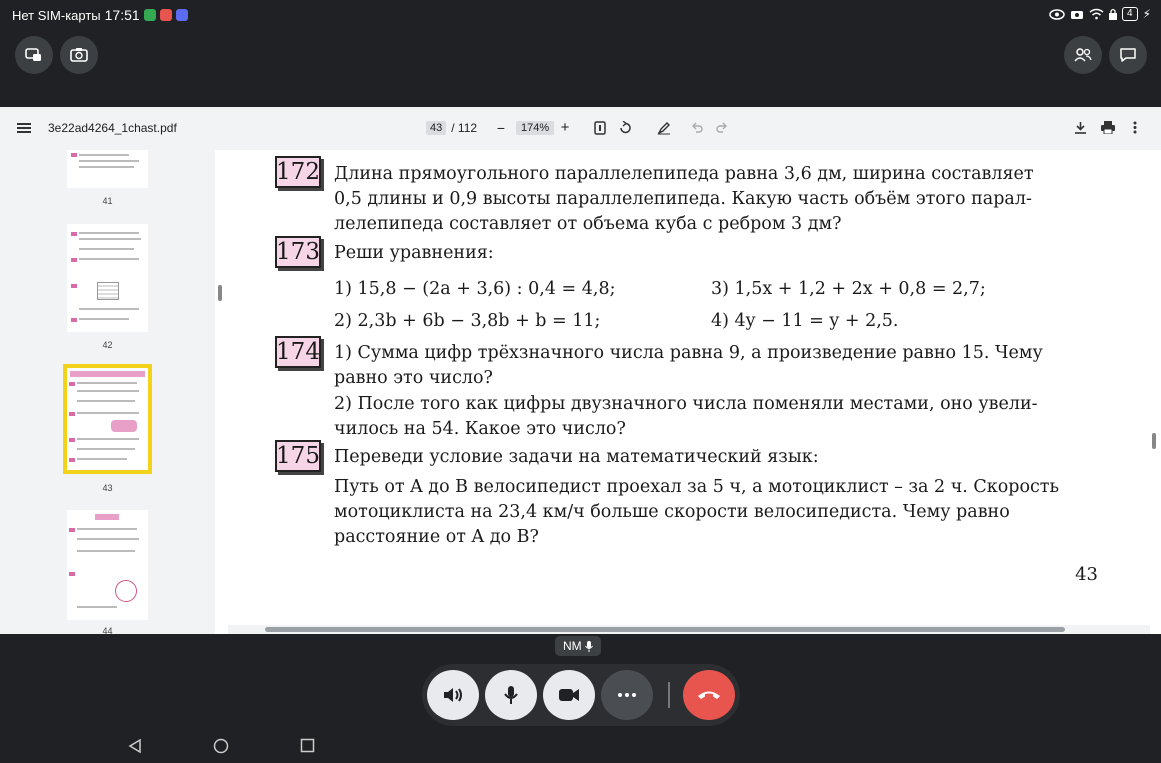 This screenshot has width=1161, height=763. I want to click on back-button, so click(135, 748).